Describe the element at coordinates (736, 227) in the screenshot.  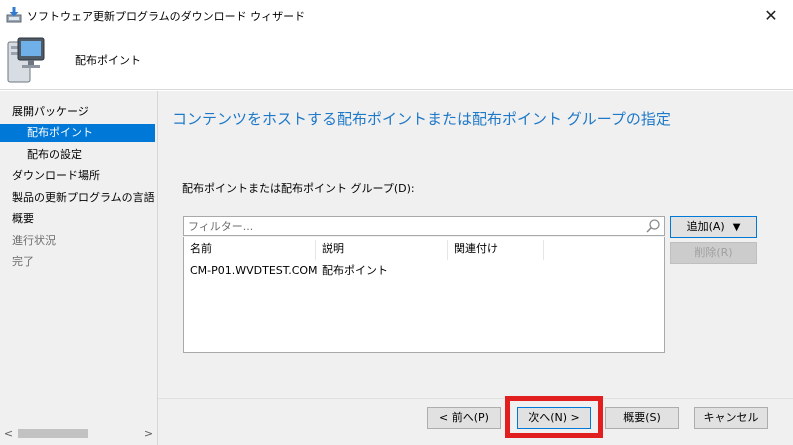
I see `chevron-down-icon: ▼` at that location.